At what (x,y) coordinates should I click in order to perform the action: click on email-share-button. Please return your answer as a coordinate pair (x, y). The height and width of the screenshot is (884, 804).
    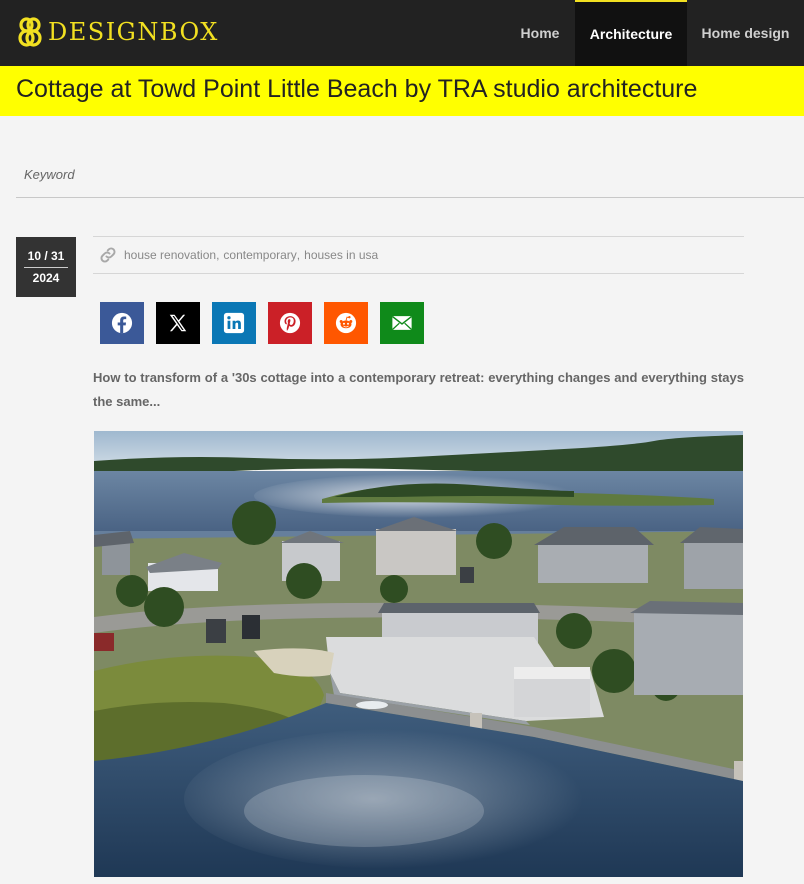
    Looking at the image, I should click on (402, 323).